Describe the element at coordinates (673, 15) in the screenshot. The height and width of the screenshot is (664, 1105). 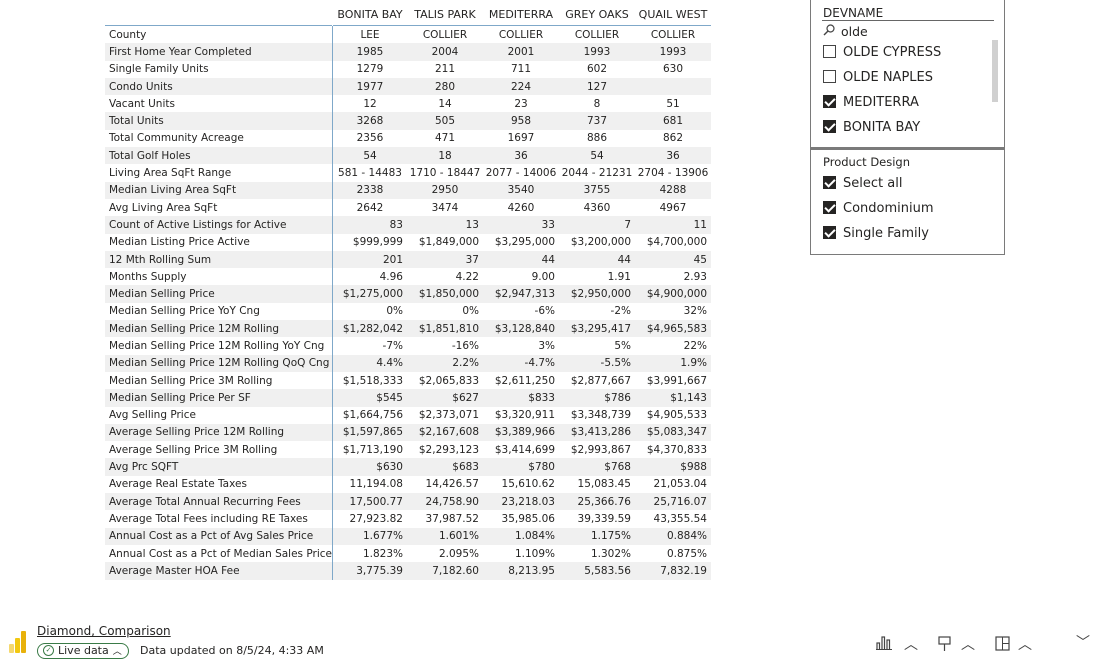
I see `column-header: QUAIL WEST` at that location.